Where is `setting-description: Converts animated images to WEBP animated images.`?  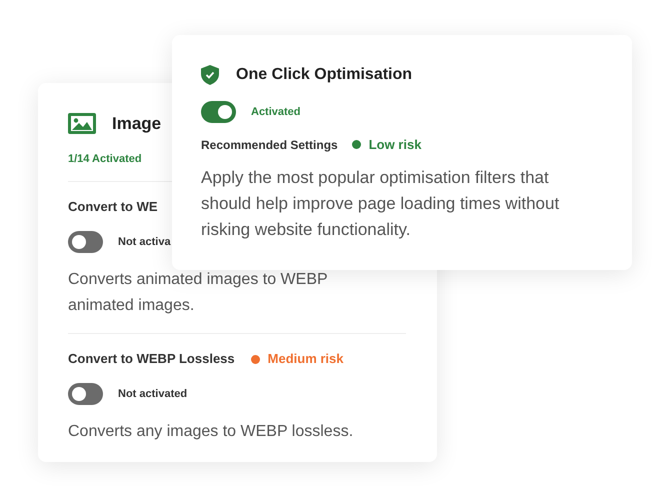
setting-description: Converts animated images to WEBP animated images. is located at coordinates (198, 293).